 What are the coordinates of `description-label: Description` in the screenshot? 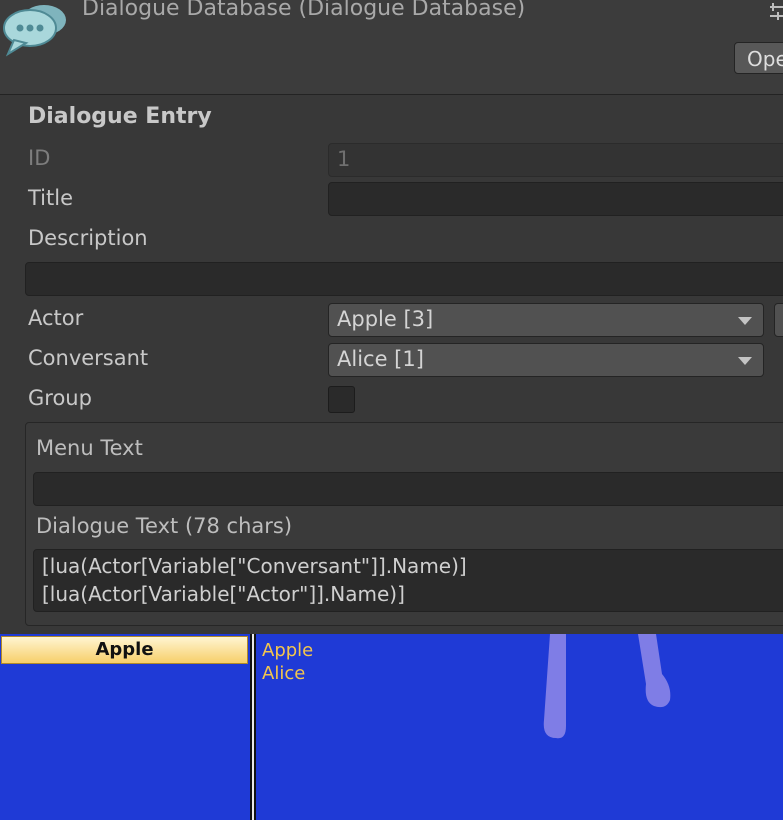 It's located at (88, 238).